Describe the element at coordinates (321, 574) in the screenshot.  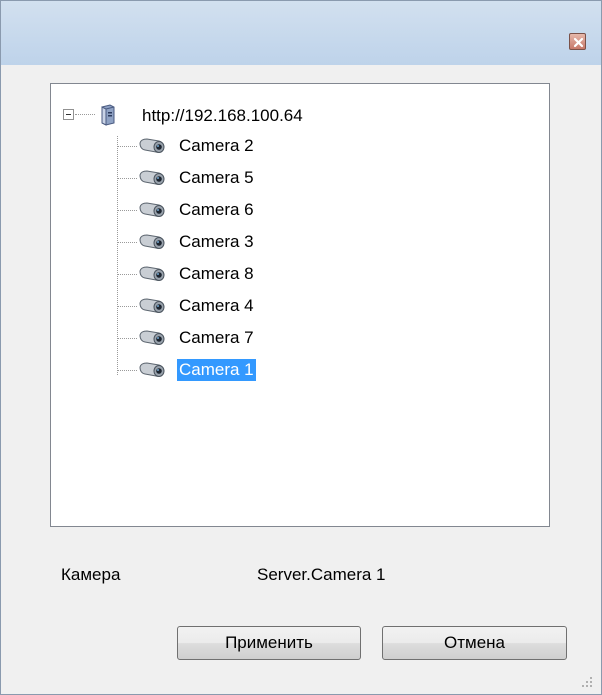
I see `selected-camera-value: Server.Camera 1` at that location.